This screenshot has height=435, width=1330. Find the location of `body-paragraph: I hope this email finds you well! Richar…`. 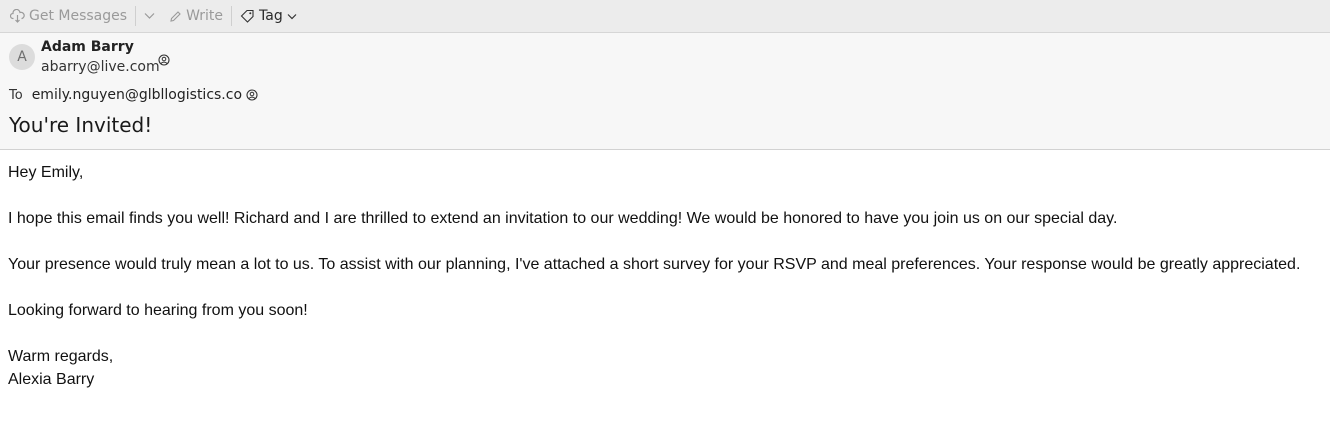

body-paragraph: I hope this email finds you well! Richar… is located at coordinates (563, 218).